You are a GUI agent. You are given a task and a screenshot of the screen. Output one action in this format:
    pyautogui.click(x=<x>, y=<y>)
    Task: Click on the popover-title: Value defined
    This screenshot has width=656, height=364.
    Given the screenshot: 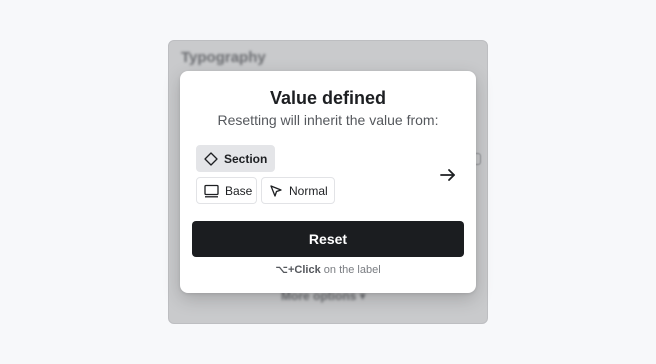 What is the action you would take?
    pyautogui.click(x=328, y=98)
    